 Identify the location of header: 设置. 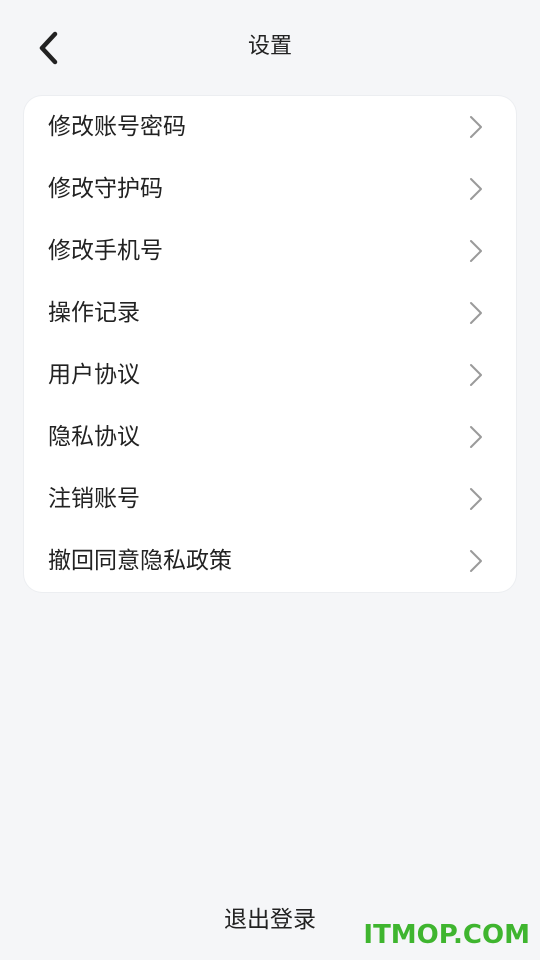
(270, 48).